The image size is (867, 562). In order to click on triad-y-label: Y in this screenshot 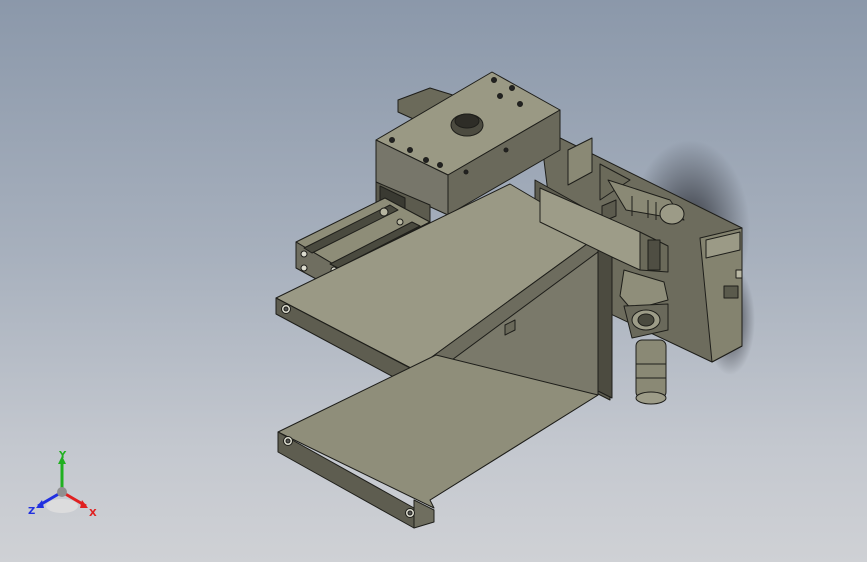, I will do `click(62, 455)`.